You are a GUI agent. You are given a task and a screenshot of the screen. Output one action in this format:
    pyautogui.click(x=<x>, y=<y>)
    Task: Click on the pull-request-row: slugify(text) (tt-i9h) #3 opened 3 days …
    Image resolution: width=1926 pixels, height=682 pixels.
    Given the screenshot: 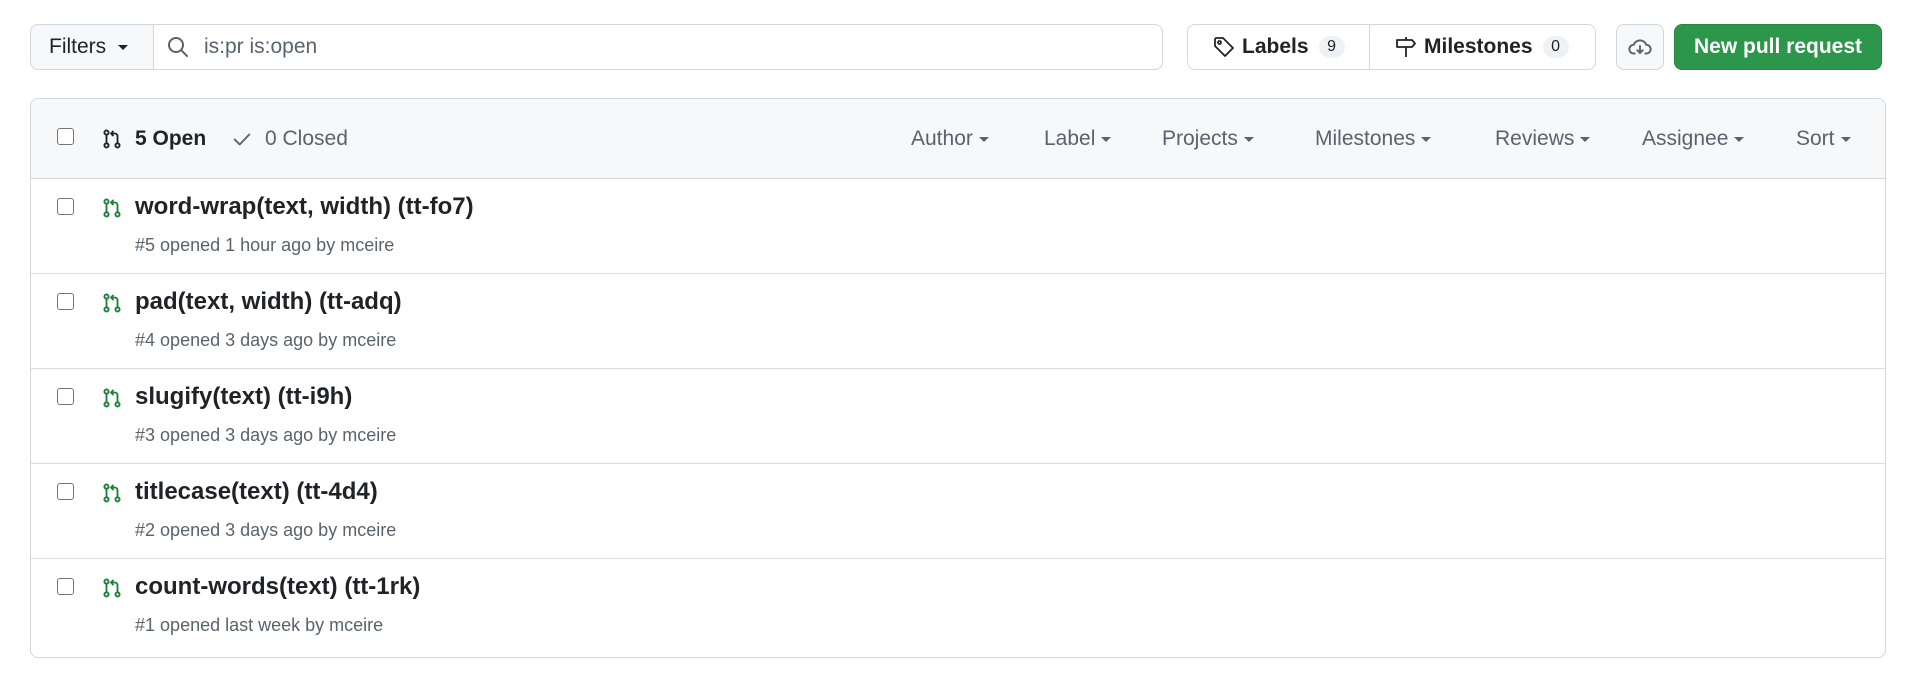 What is the action you would take?
    pyautogui.click(x=958, y=416)
    